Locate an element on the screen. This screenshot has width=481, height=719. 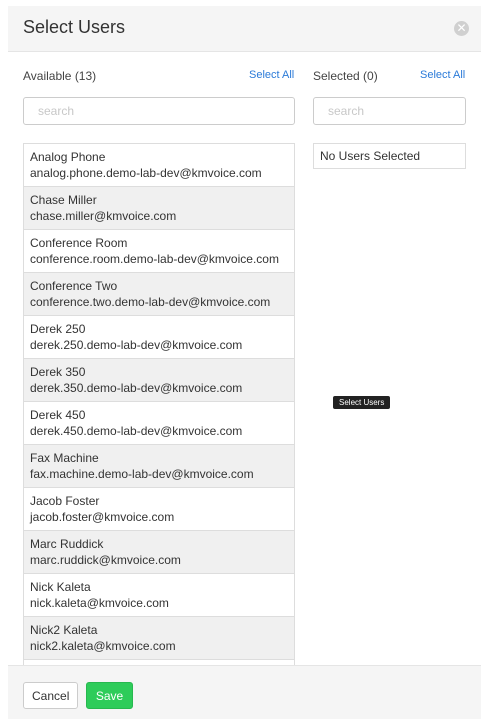
modal-header: Select Users ✕ is located at coordinates (244, 29).